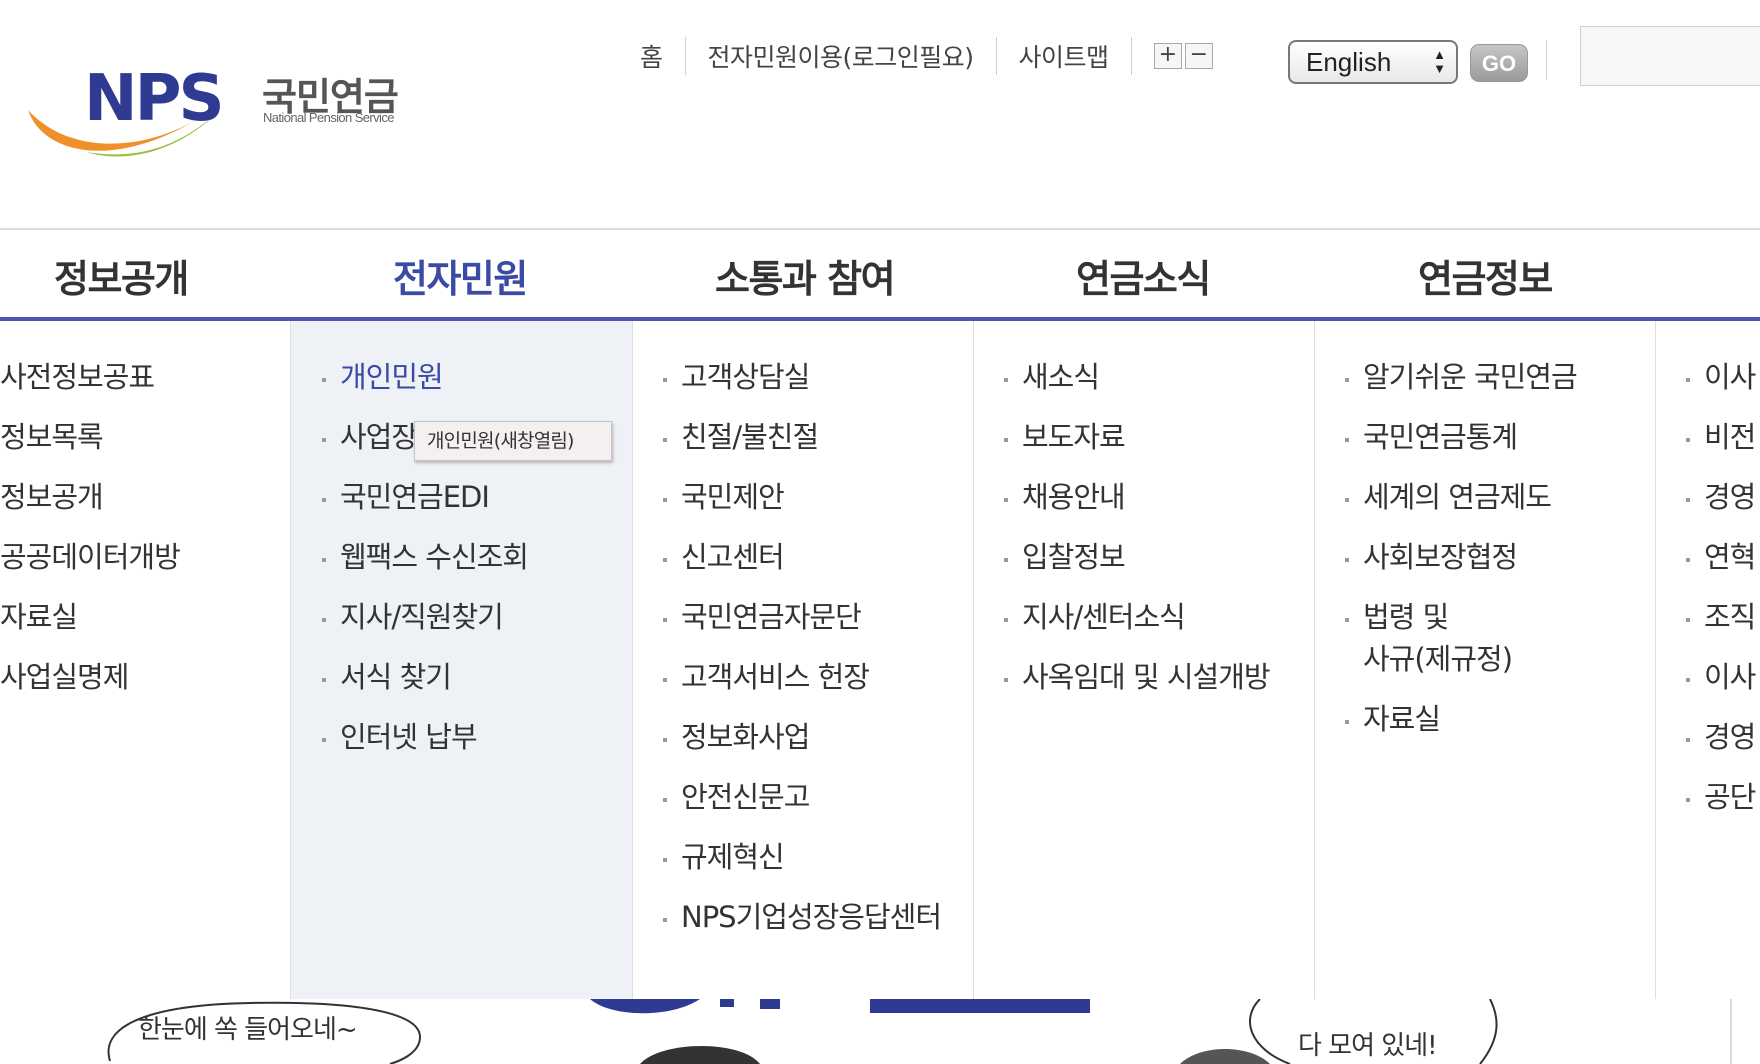 This screenshot has height=1064, width=1760. Describe the element at coordinates (1438, 659) in the screenshot. I see `submenu-item: 사규(제규정)` at that location.